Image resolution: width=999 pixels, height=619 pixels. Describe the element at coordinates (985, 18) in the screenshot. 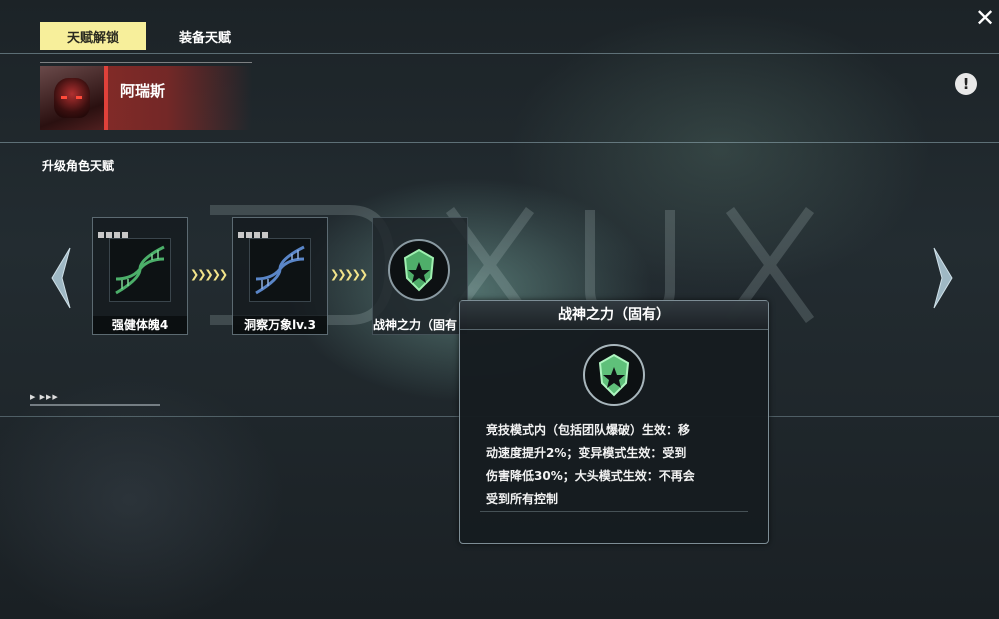

I see `close-icon: ✕` at that location.